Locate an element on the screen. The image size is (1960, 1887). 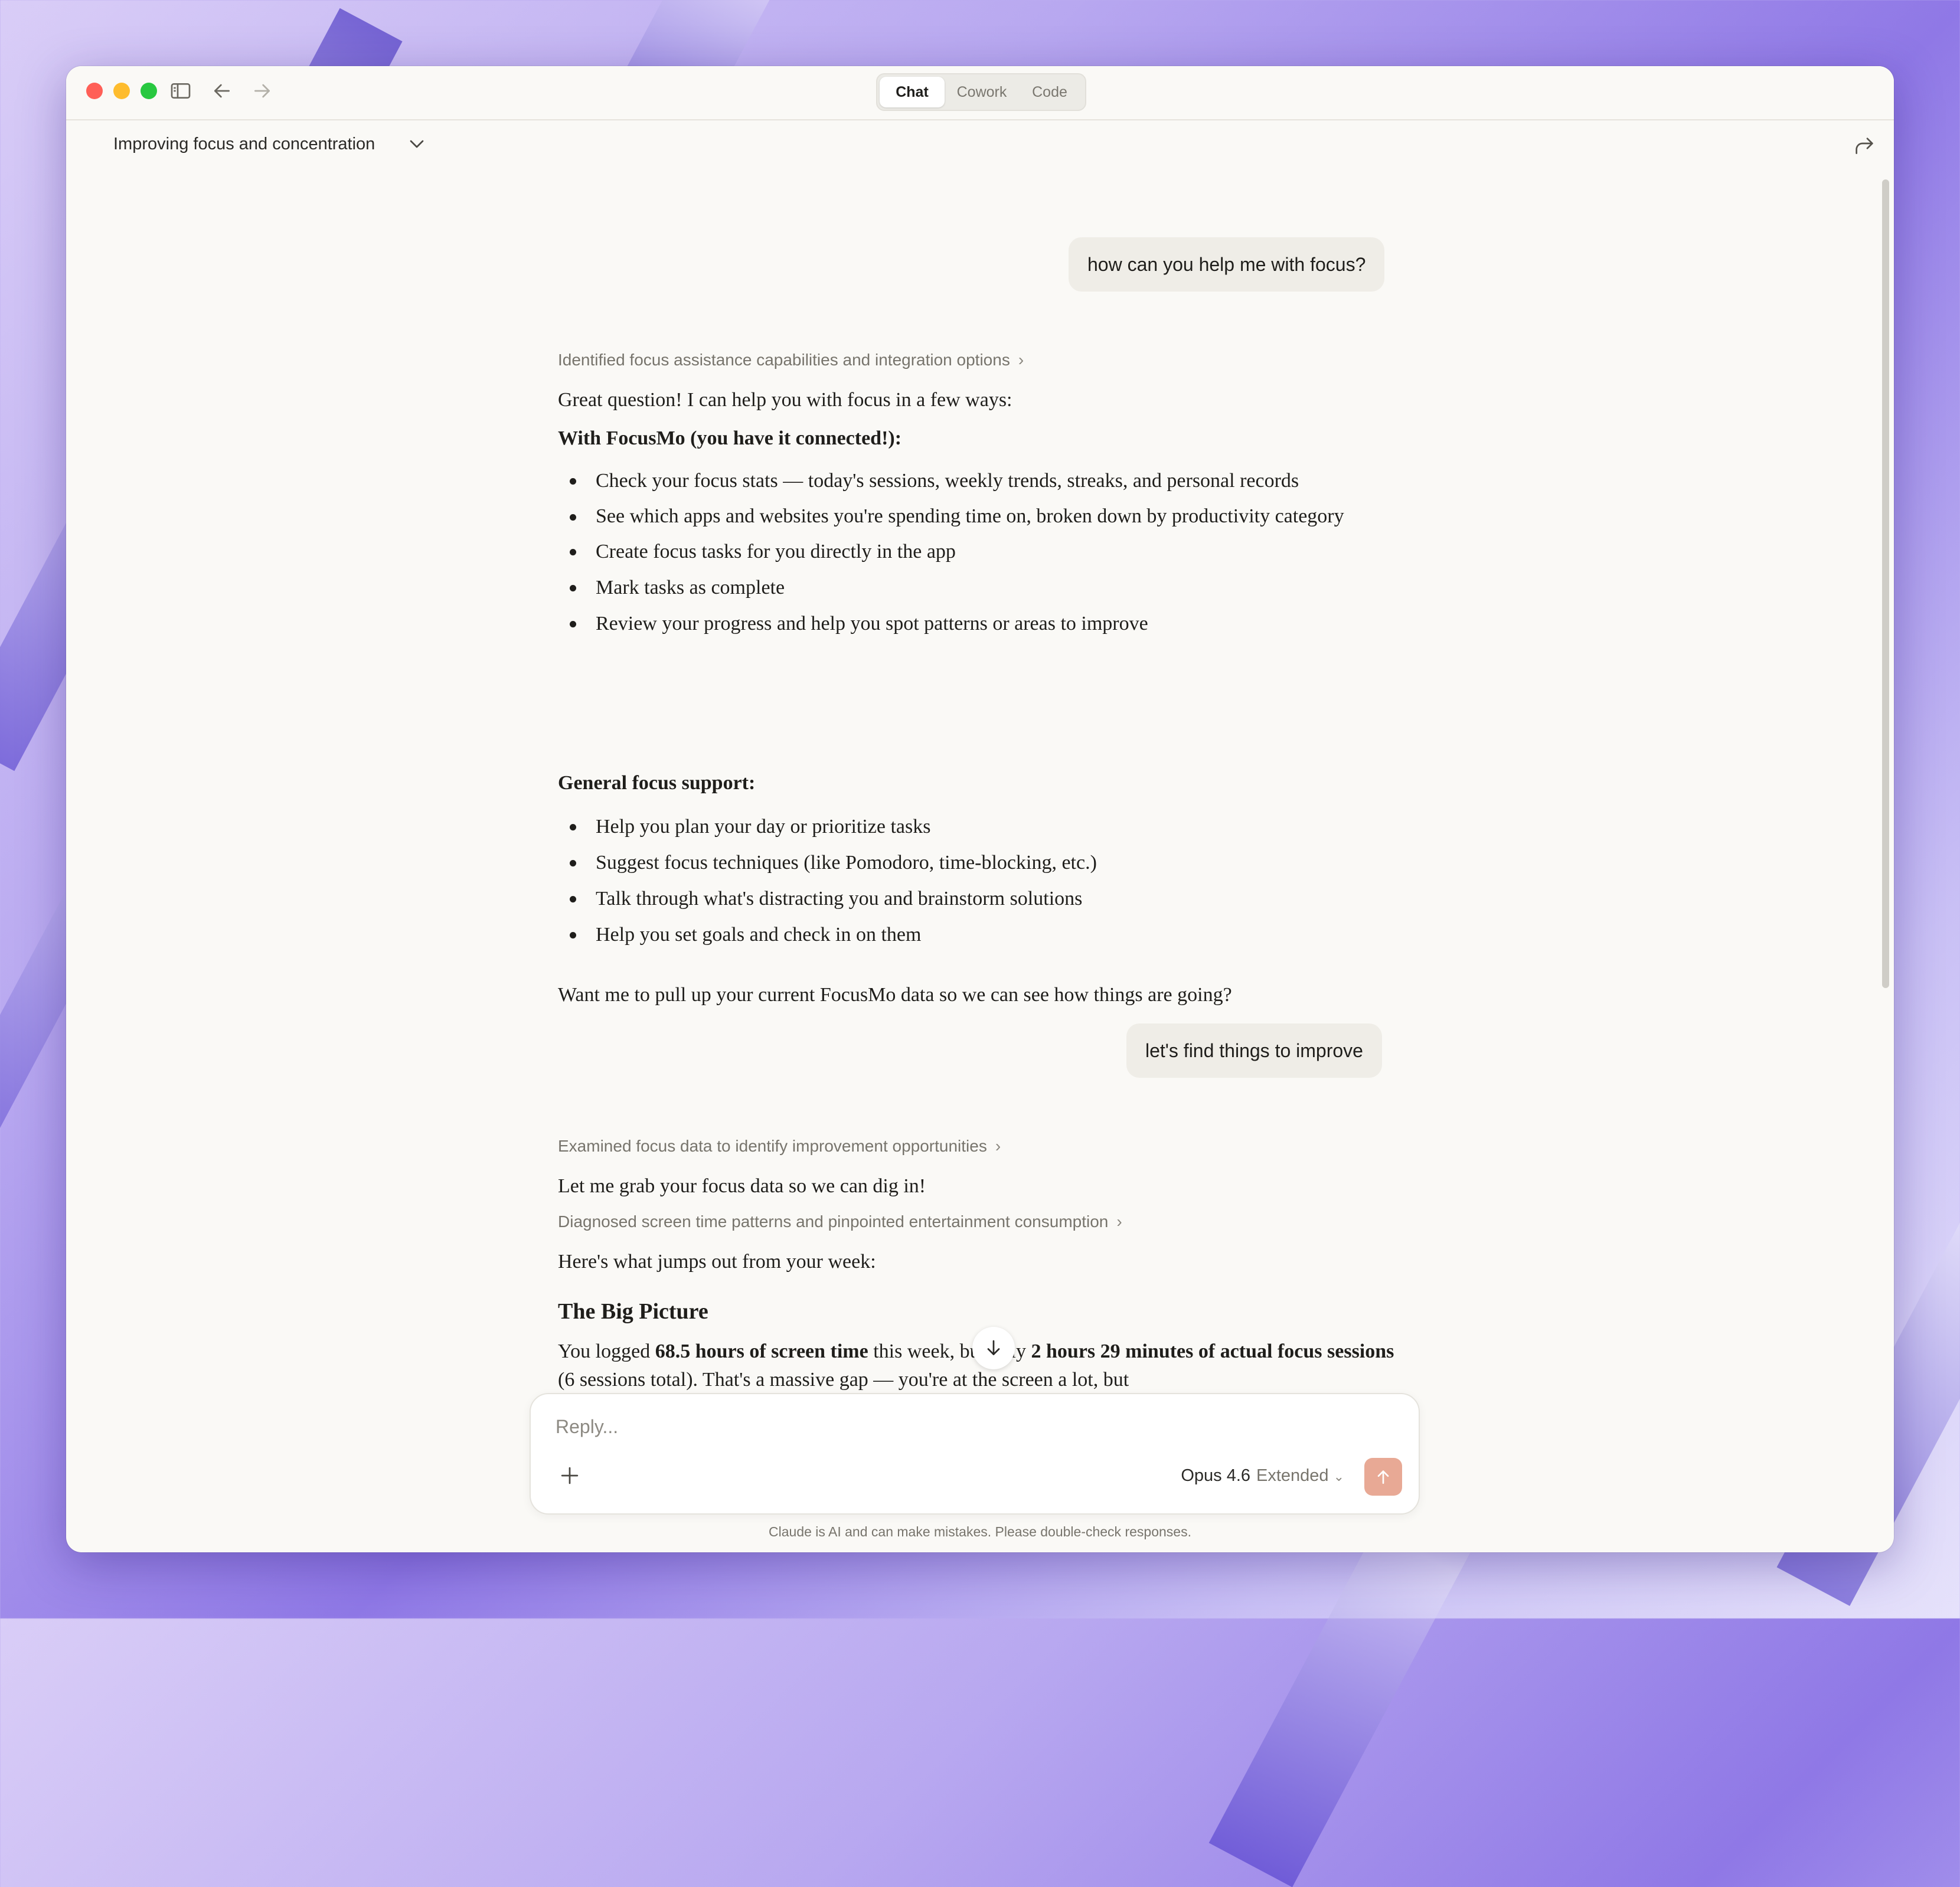
tab-cowork: Cowork is located at coordinates (981, 92).